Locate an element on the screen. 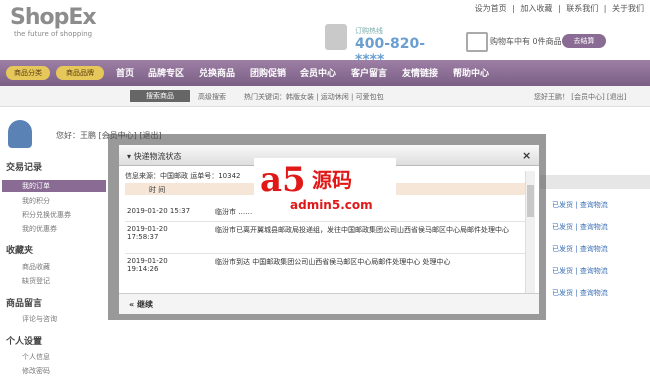 This screenshot has height=380, width=650. link-contact: 联系我们 is located at coordinates (582, 8).